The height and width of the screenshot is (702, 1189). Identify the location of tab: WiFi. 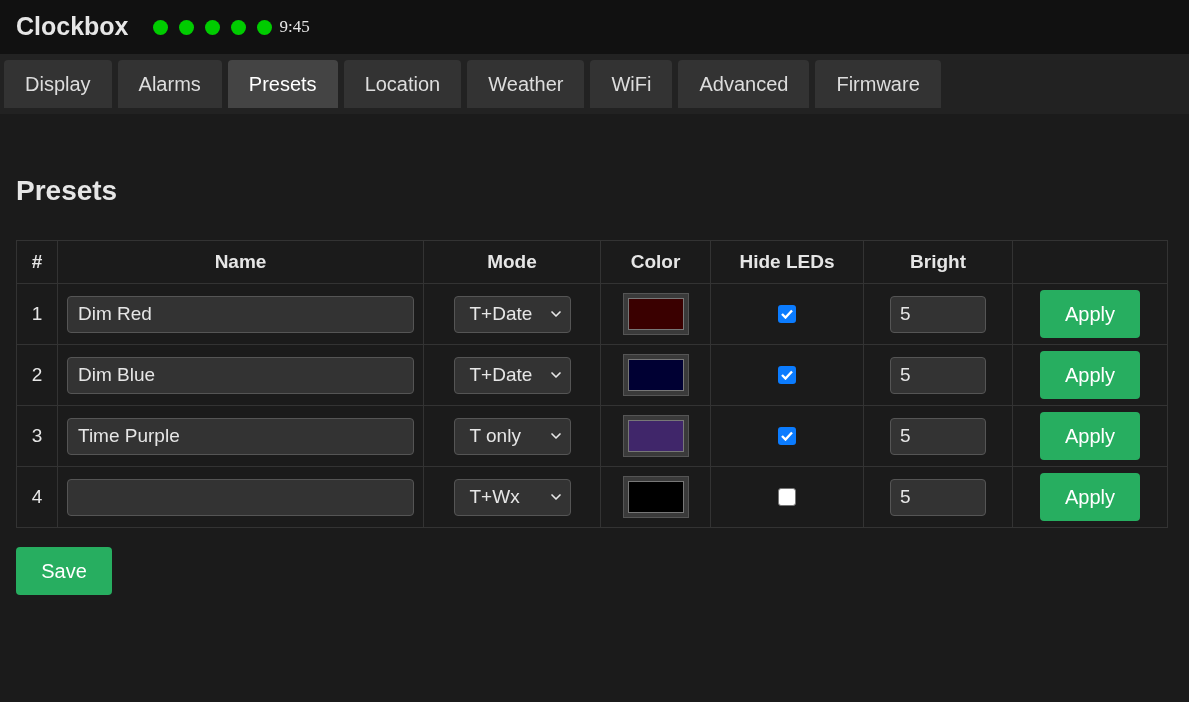
(631, 84).